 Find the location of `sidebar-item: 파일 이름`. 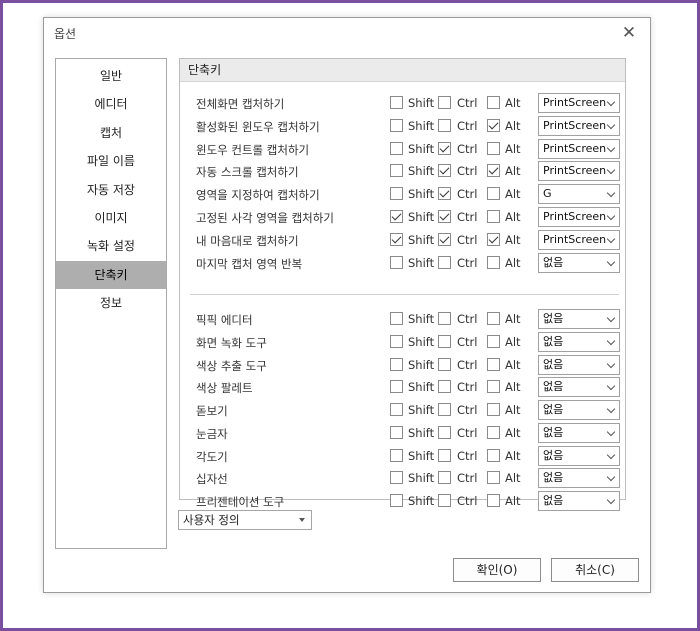

sidebar-item: 파일 이름 is located at coordinates (111, 161).